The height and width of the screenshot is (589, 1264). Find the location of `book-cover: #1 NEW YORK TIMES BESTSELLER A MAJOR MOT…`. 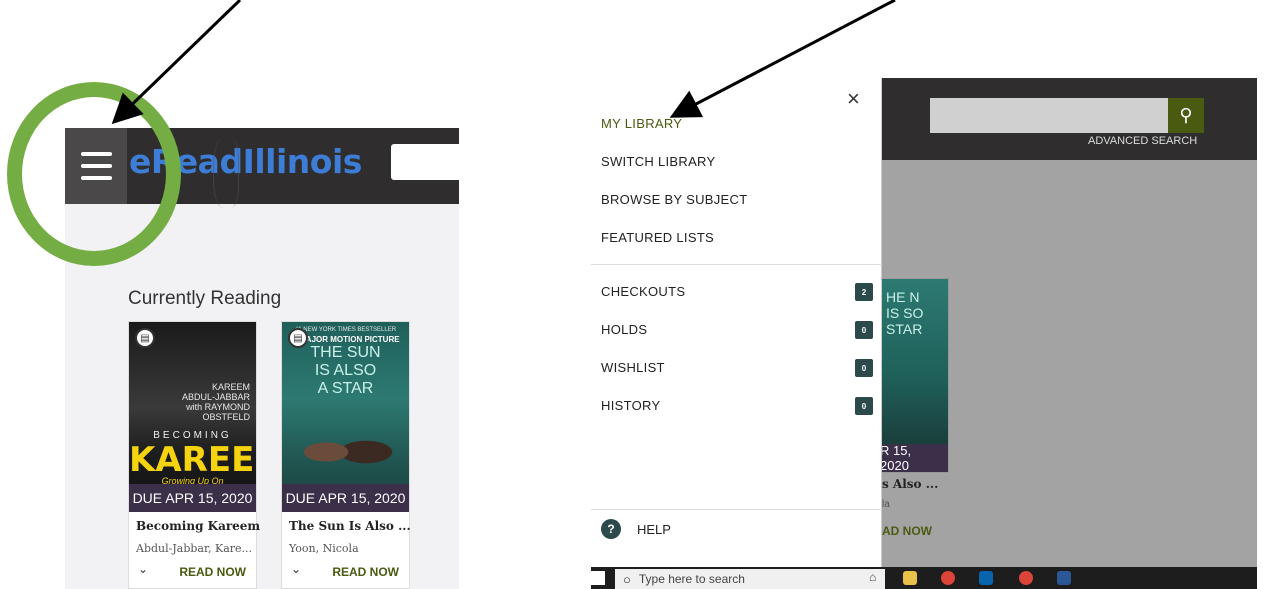

book-cover: #1 NEW YORK TIMES BESTSELLER A MAJOR MOT… is located at coordinates (345, 417).